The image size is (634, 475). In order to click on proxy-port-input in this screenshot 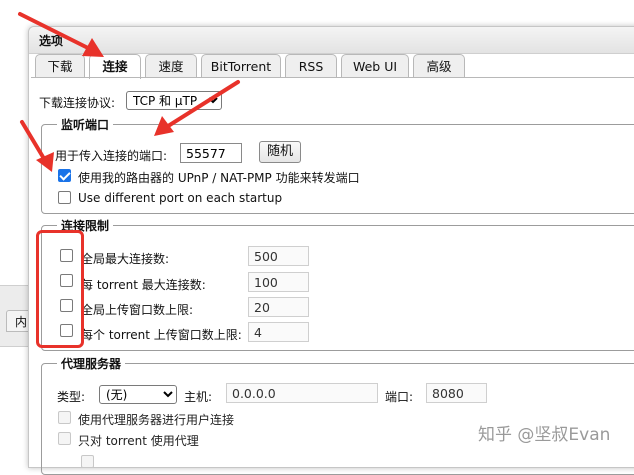, I will do `click(456, 393)`.